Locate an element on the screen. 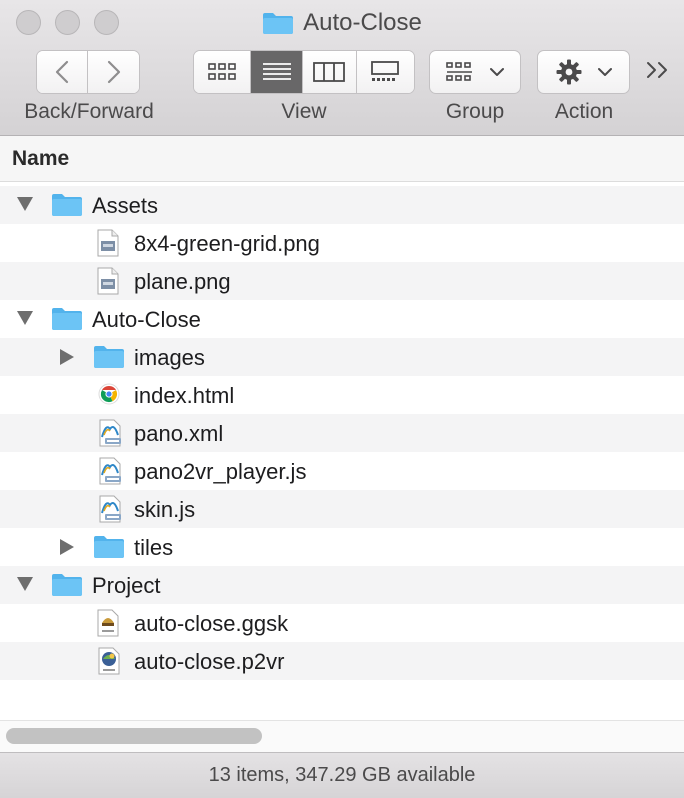 The image size is (684, 798). action-label: Action is located at coordinates (584, 111).